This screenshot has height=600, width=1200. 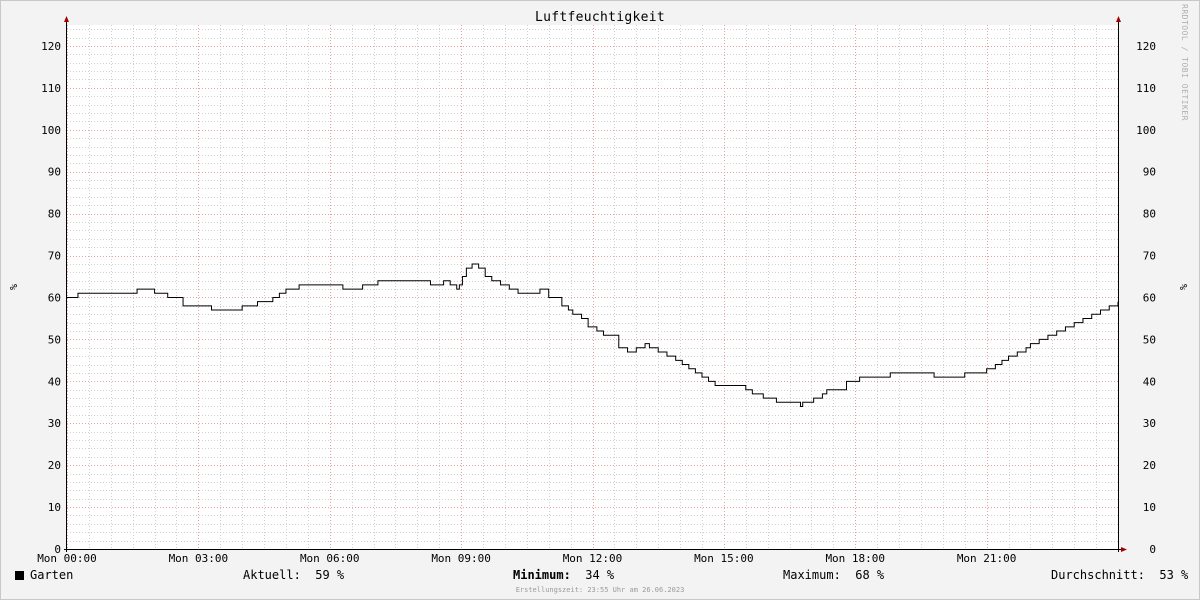 I want to click on y-tick-label-right: 50, so click(x=1149, y=339).